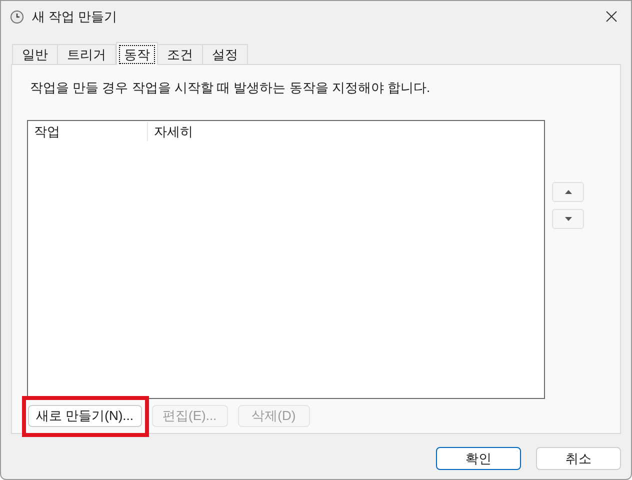 The image size is (632, 480). I want to click on dialog-button: 확인, so click(478, 458).